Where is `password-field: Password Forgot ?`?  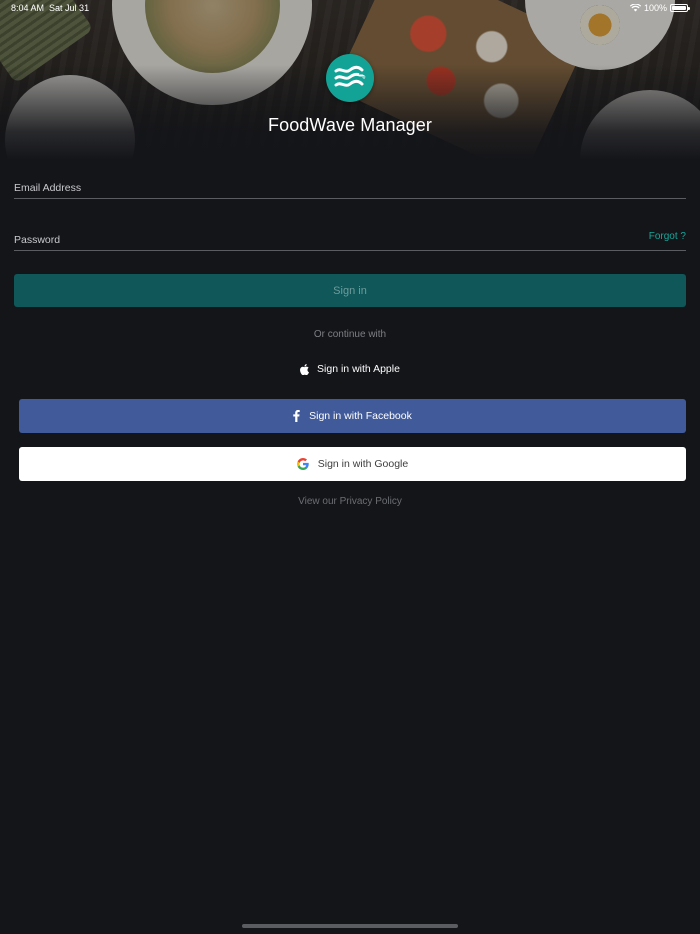
password-field: Password Forgot ? is located at coordinates (350, 237).